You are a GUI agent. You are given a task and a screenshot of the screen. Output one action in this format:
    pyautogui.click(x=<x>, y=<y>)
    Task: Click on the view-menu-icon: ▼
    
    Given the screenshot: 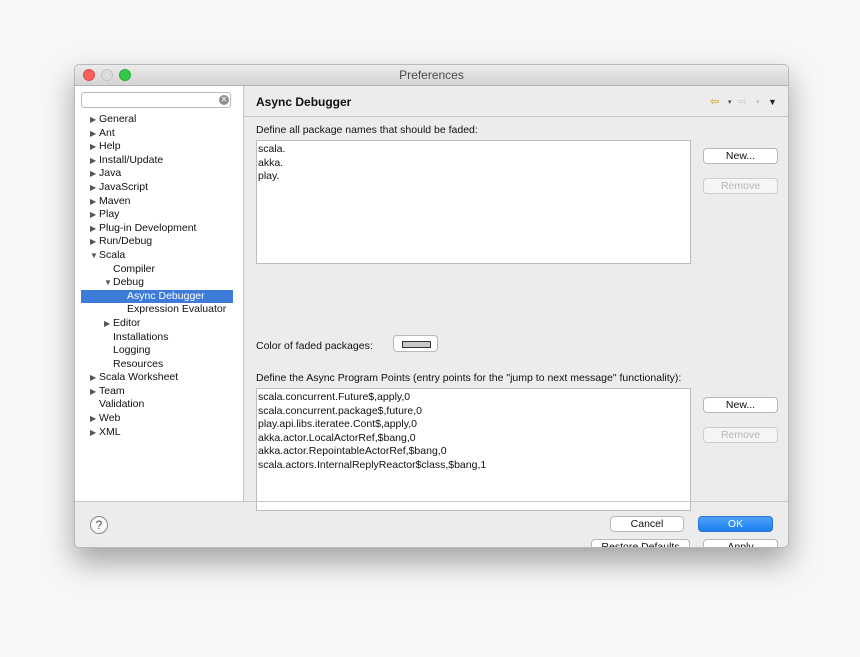 What is the action you would take?
    pyautogui.click(x=772, y=102)
    